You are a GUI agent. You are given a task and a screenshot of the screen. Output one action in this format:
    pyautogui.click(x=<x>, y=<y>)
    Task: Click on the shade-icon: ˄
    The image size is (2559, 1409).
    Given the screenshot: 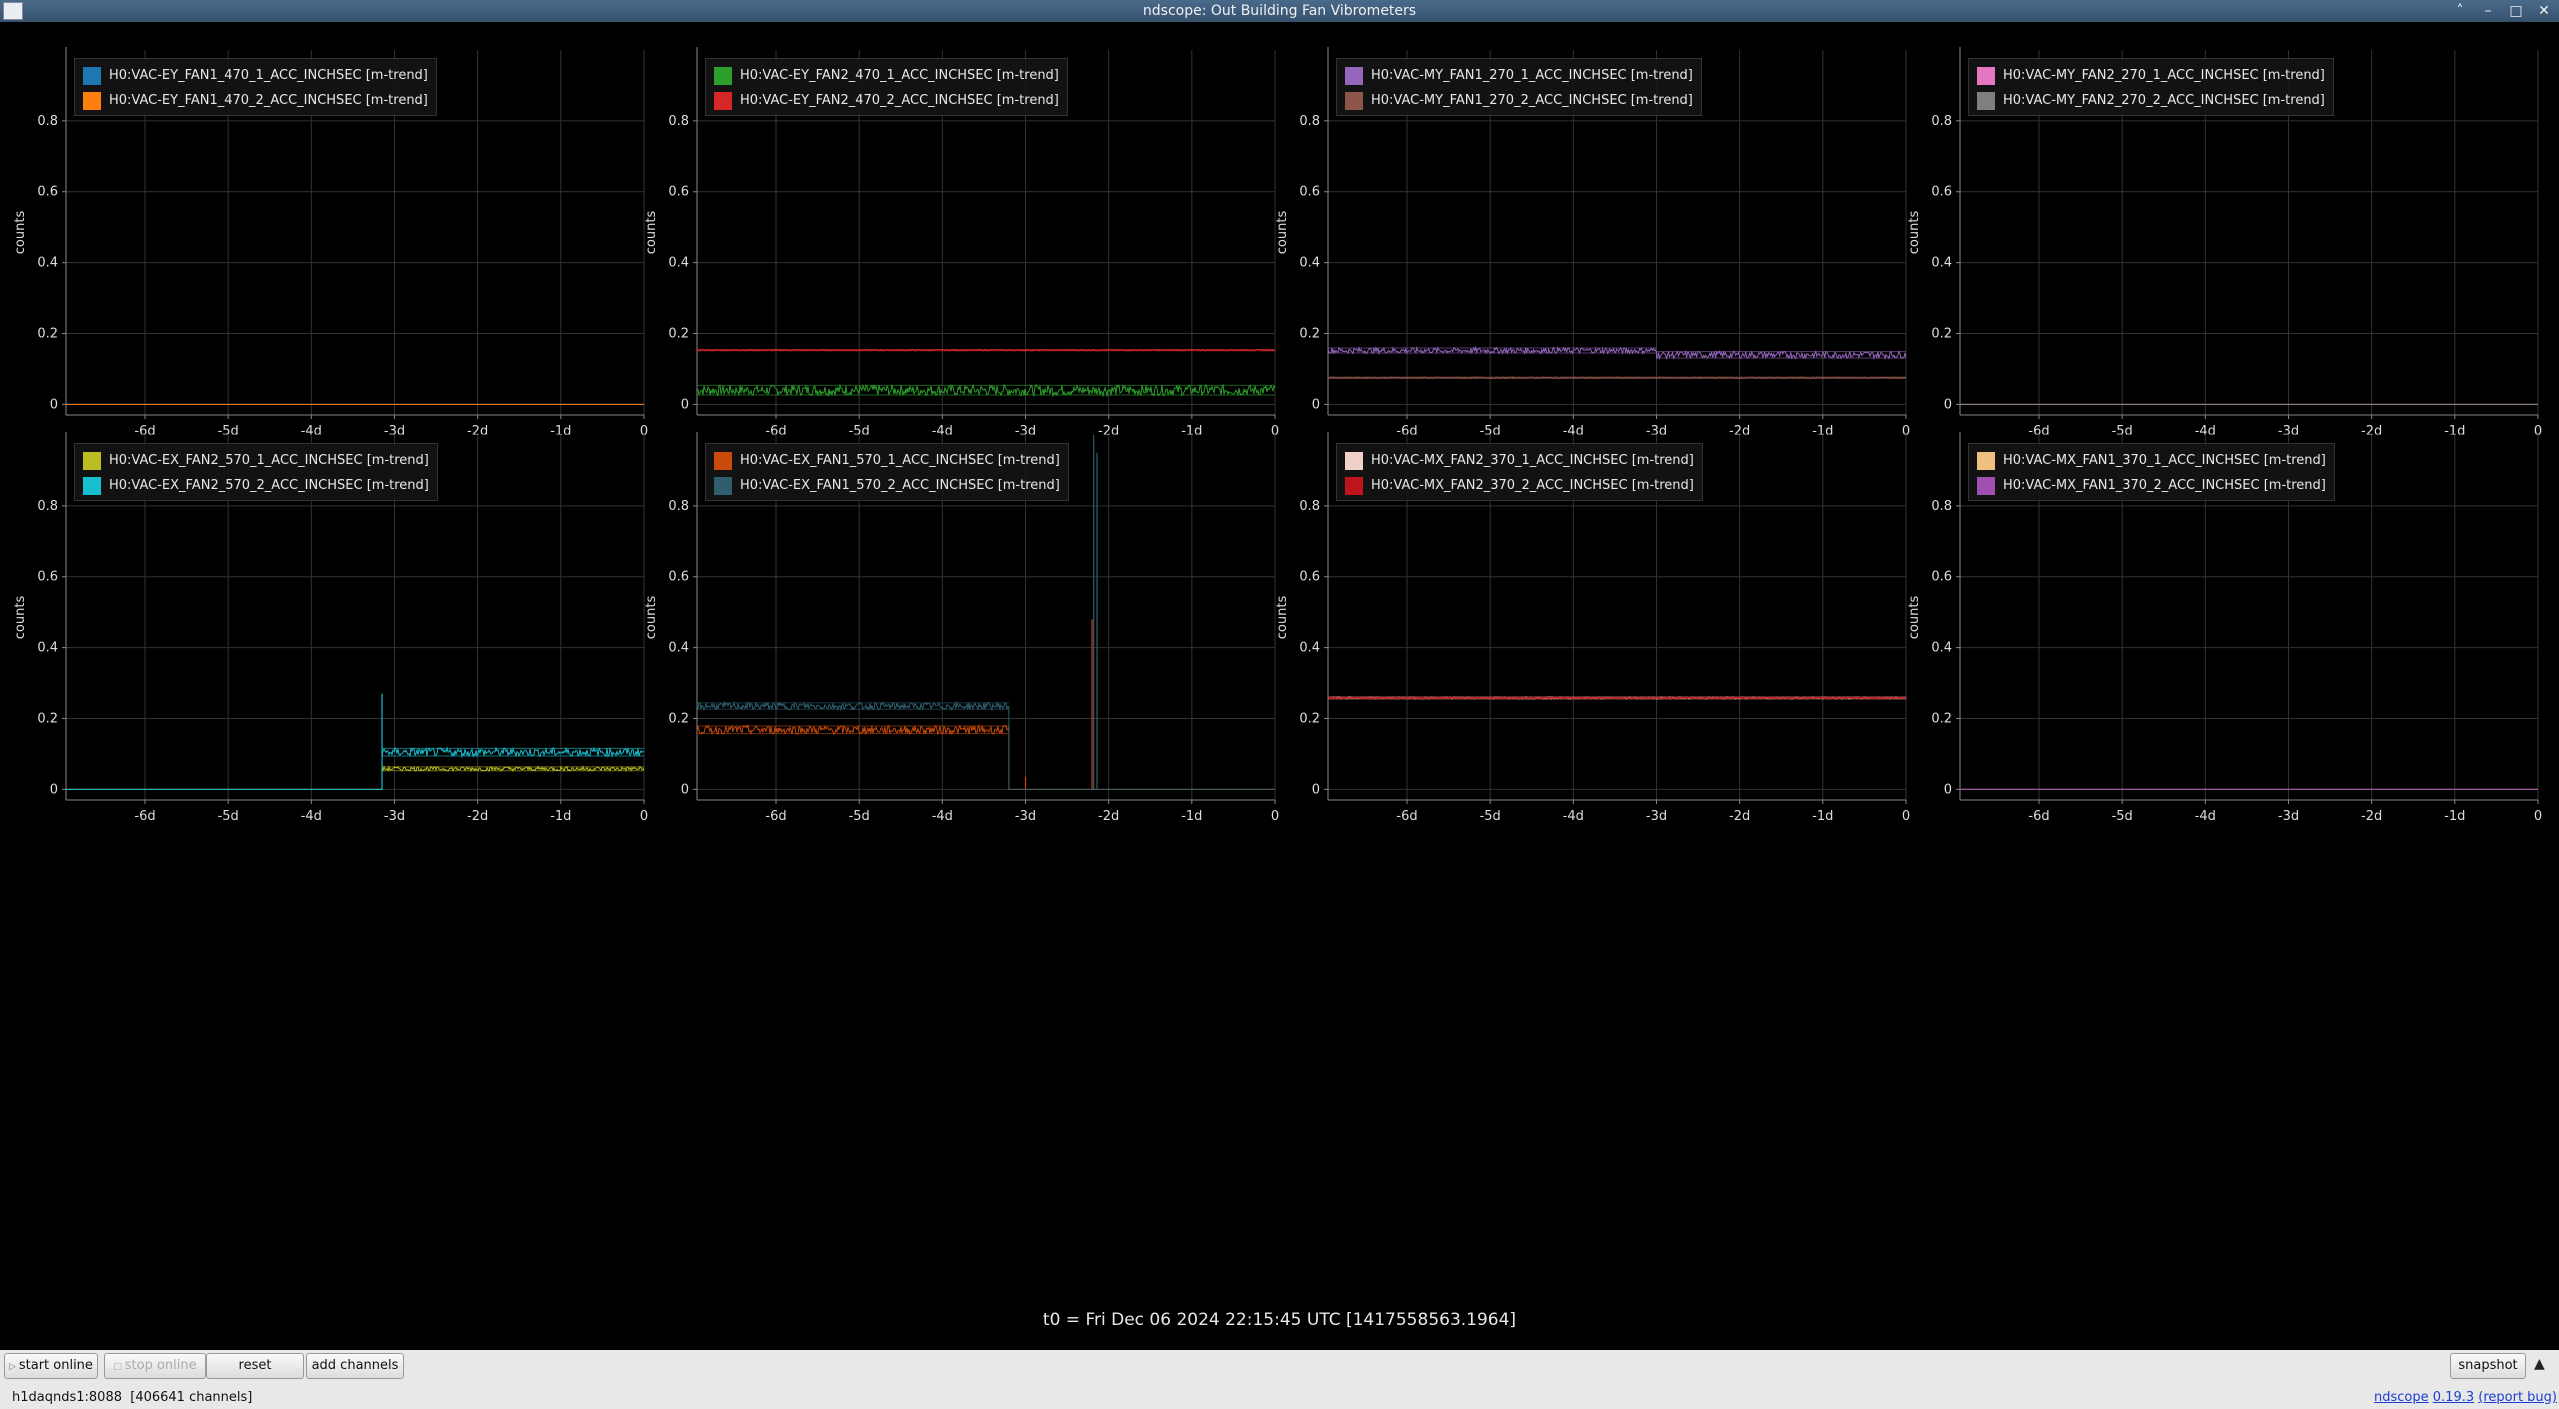 What is the action you would take?
    pyautogui.click(x=2460, y=11)
    